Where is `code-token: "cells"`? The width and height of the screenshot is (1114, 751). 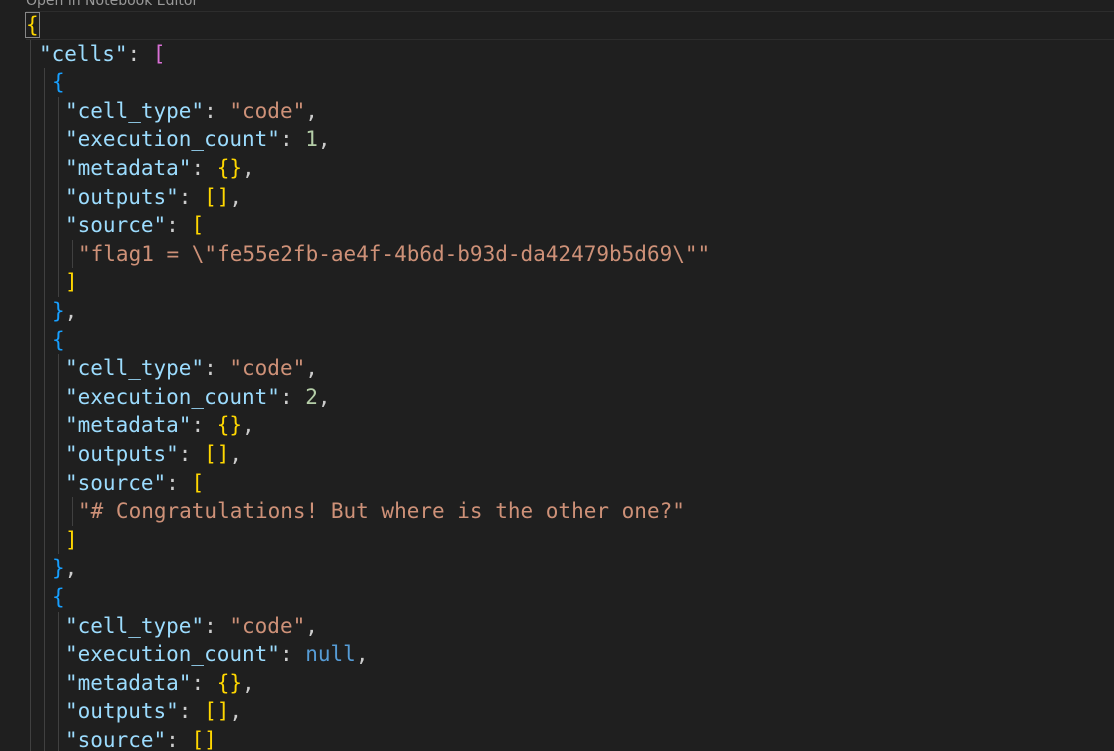 code-token: "cells" is located at coordinates (83, 53).